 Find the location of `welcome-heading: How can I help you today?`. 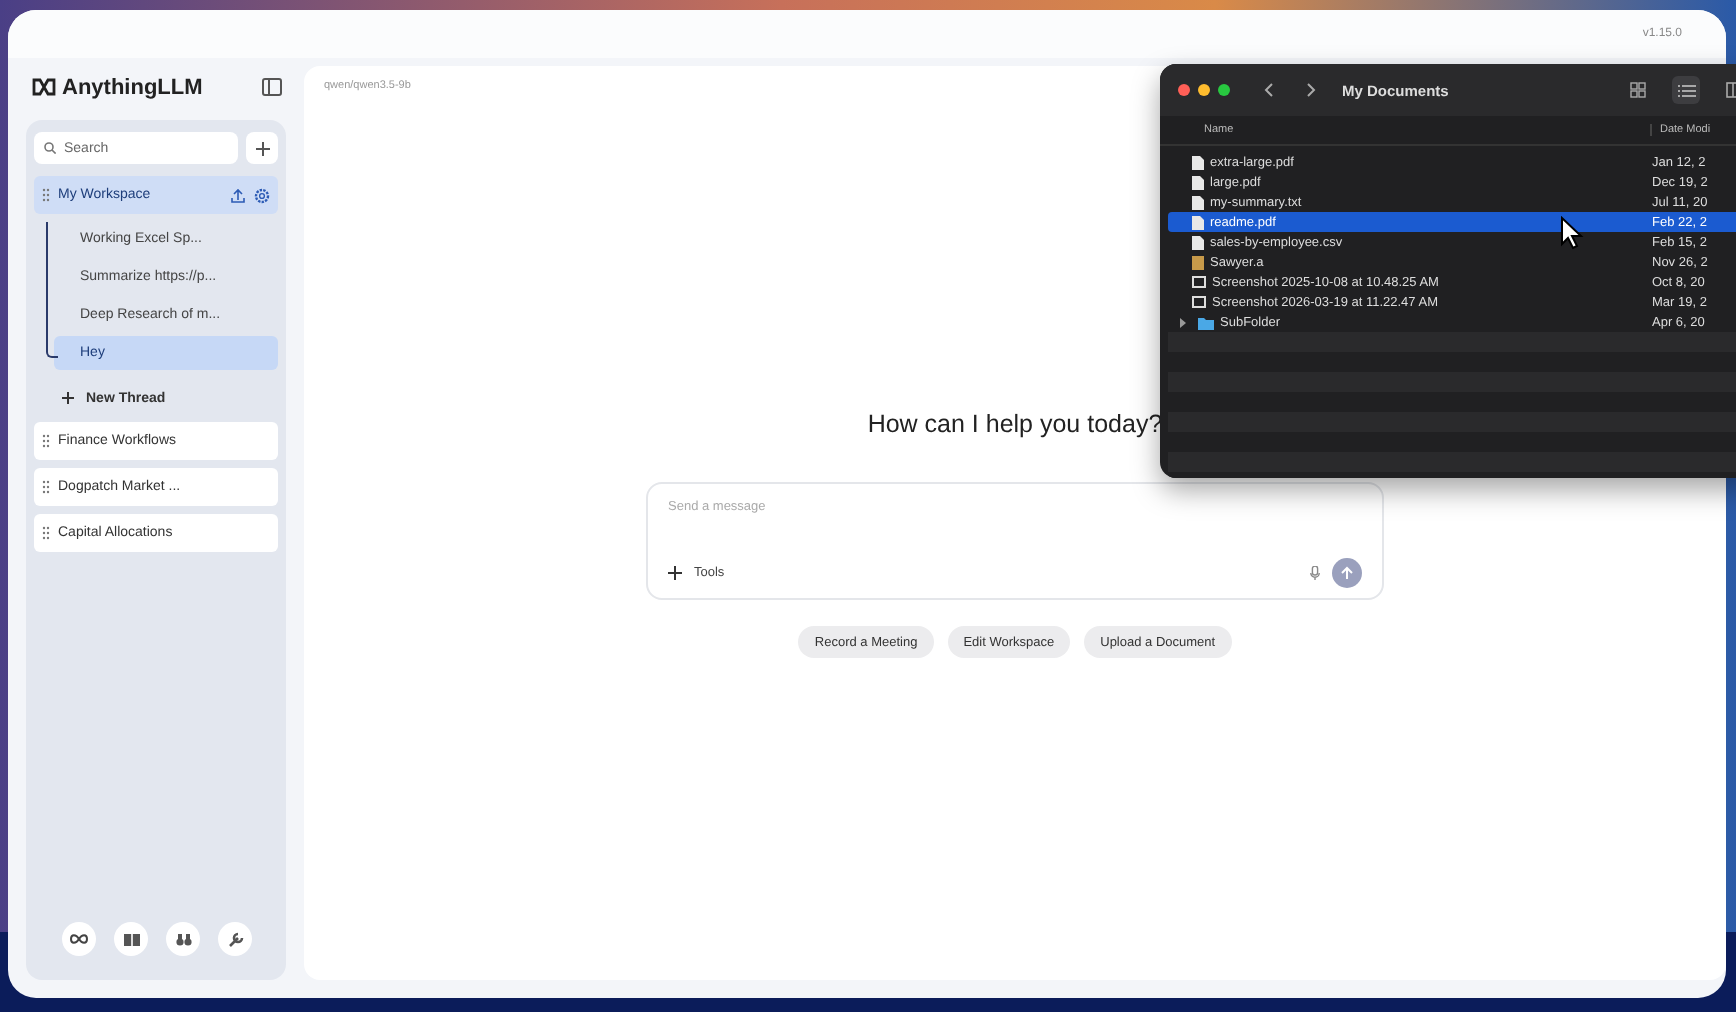

welcome-heading: How can I help you today? is located at coordinates (1015, 424).